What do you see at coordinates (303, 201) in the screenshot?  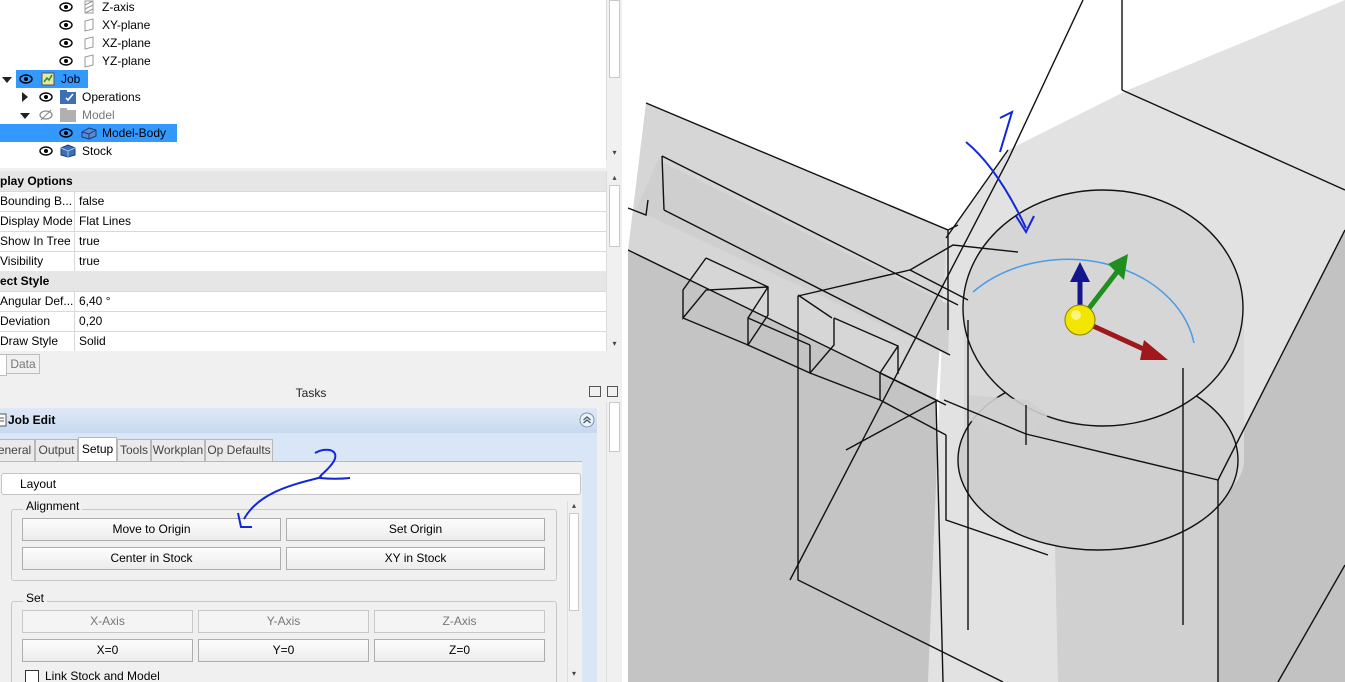 I see `property-row: Bounding B... false` at bounding box center [303, 201].